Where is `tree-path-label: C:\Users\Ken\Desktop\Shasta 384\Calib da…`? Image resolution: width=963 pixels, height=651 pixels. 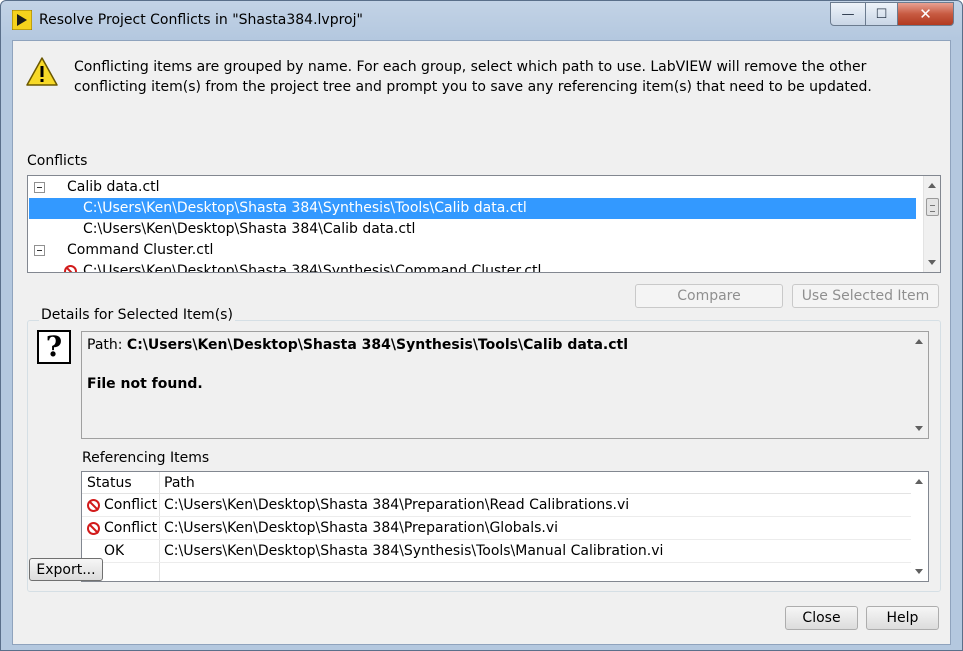 tree-path-label: C:\Users\Ken\Desktop\Shasta 384\Calib da… is located at coordinates (249, 229).